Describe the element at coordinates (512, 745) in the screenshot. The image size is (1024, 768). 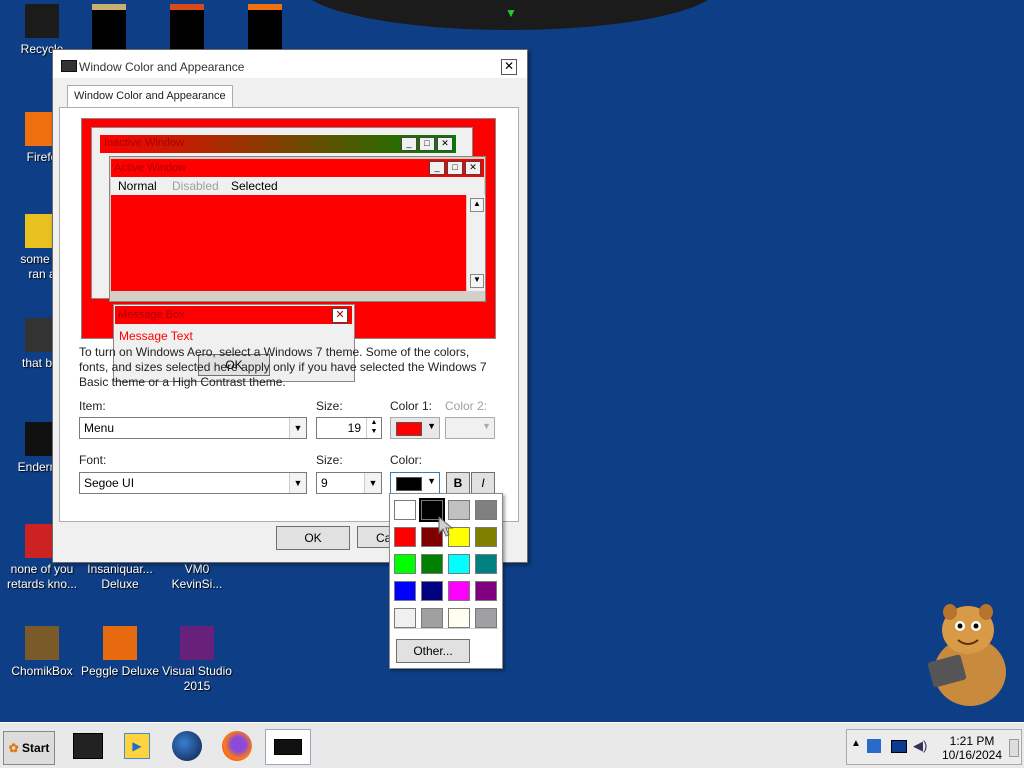
I see `taskbar: ✿ Start ▶ ▲ ◀) 1:21 PM 10/16/2024` at that location.